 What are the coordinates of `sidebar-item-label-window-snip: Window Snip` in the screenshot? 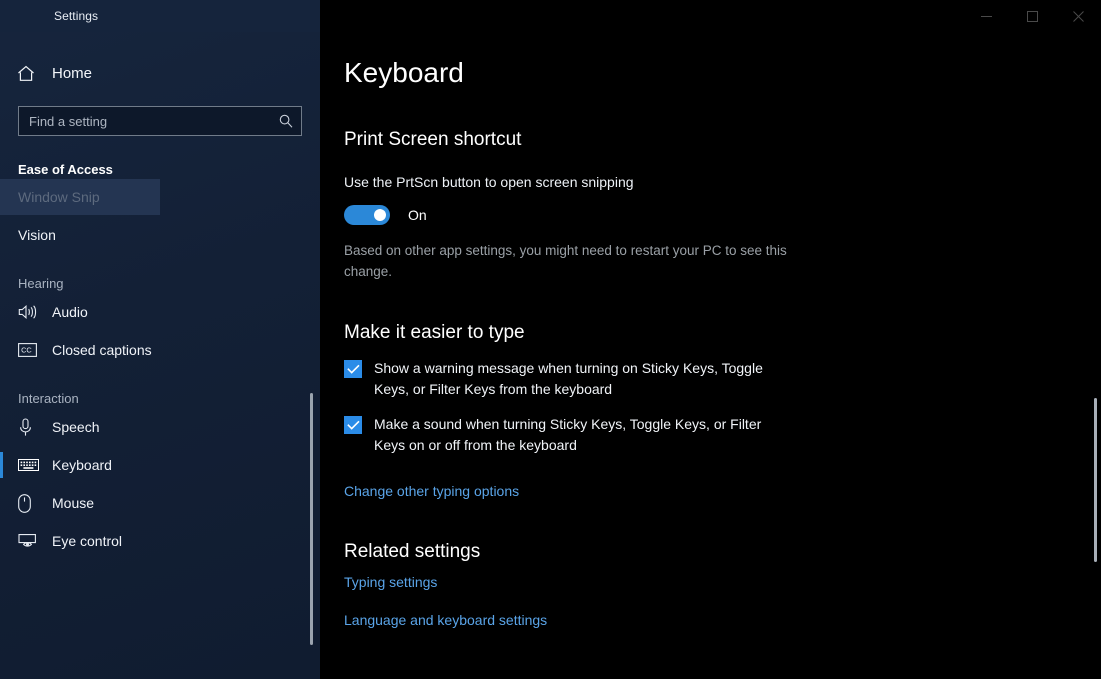 It's located at (59, 197).